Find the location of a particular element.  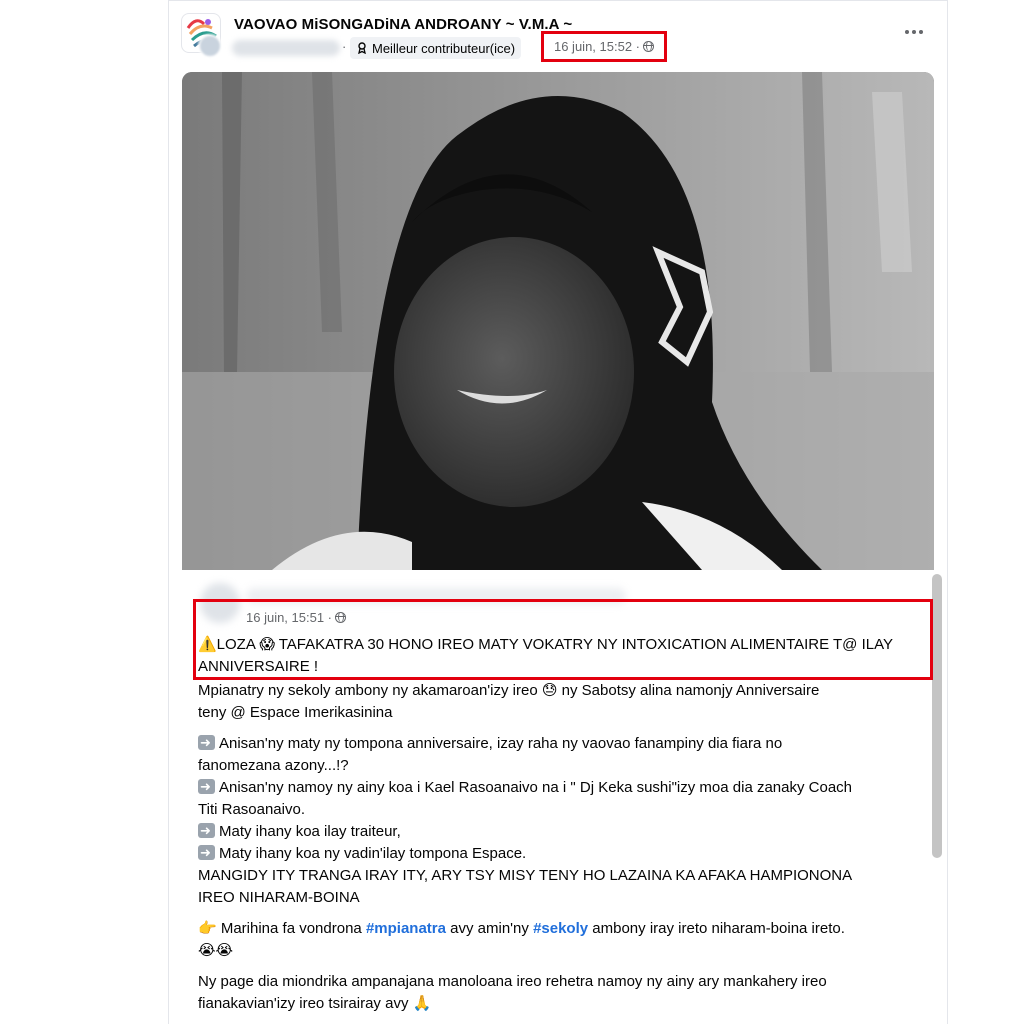

more-horizontal-icon is located at coordinates (907, 32).